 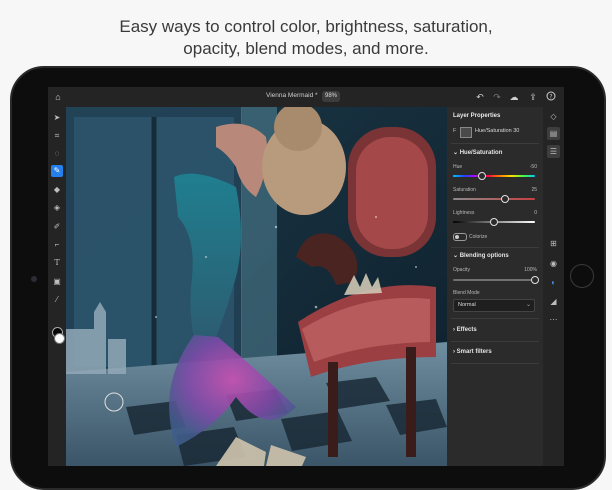 What do you see at coordinates (34, 279) in the screenshot?
I see `front-camera` at bounding box center [34, 279].